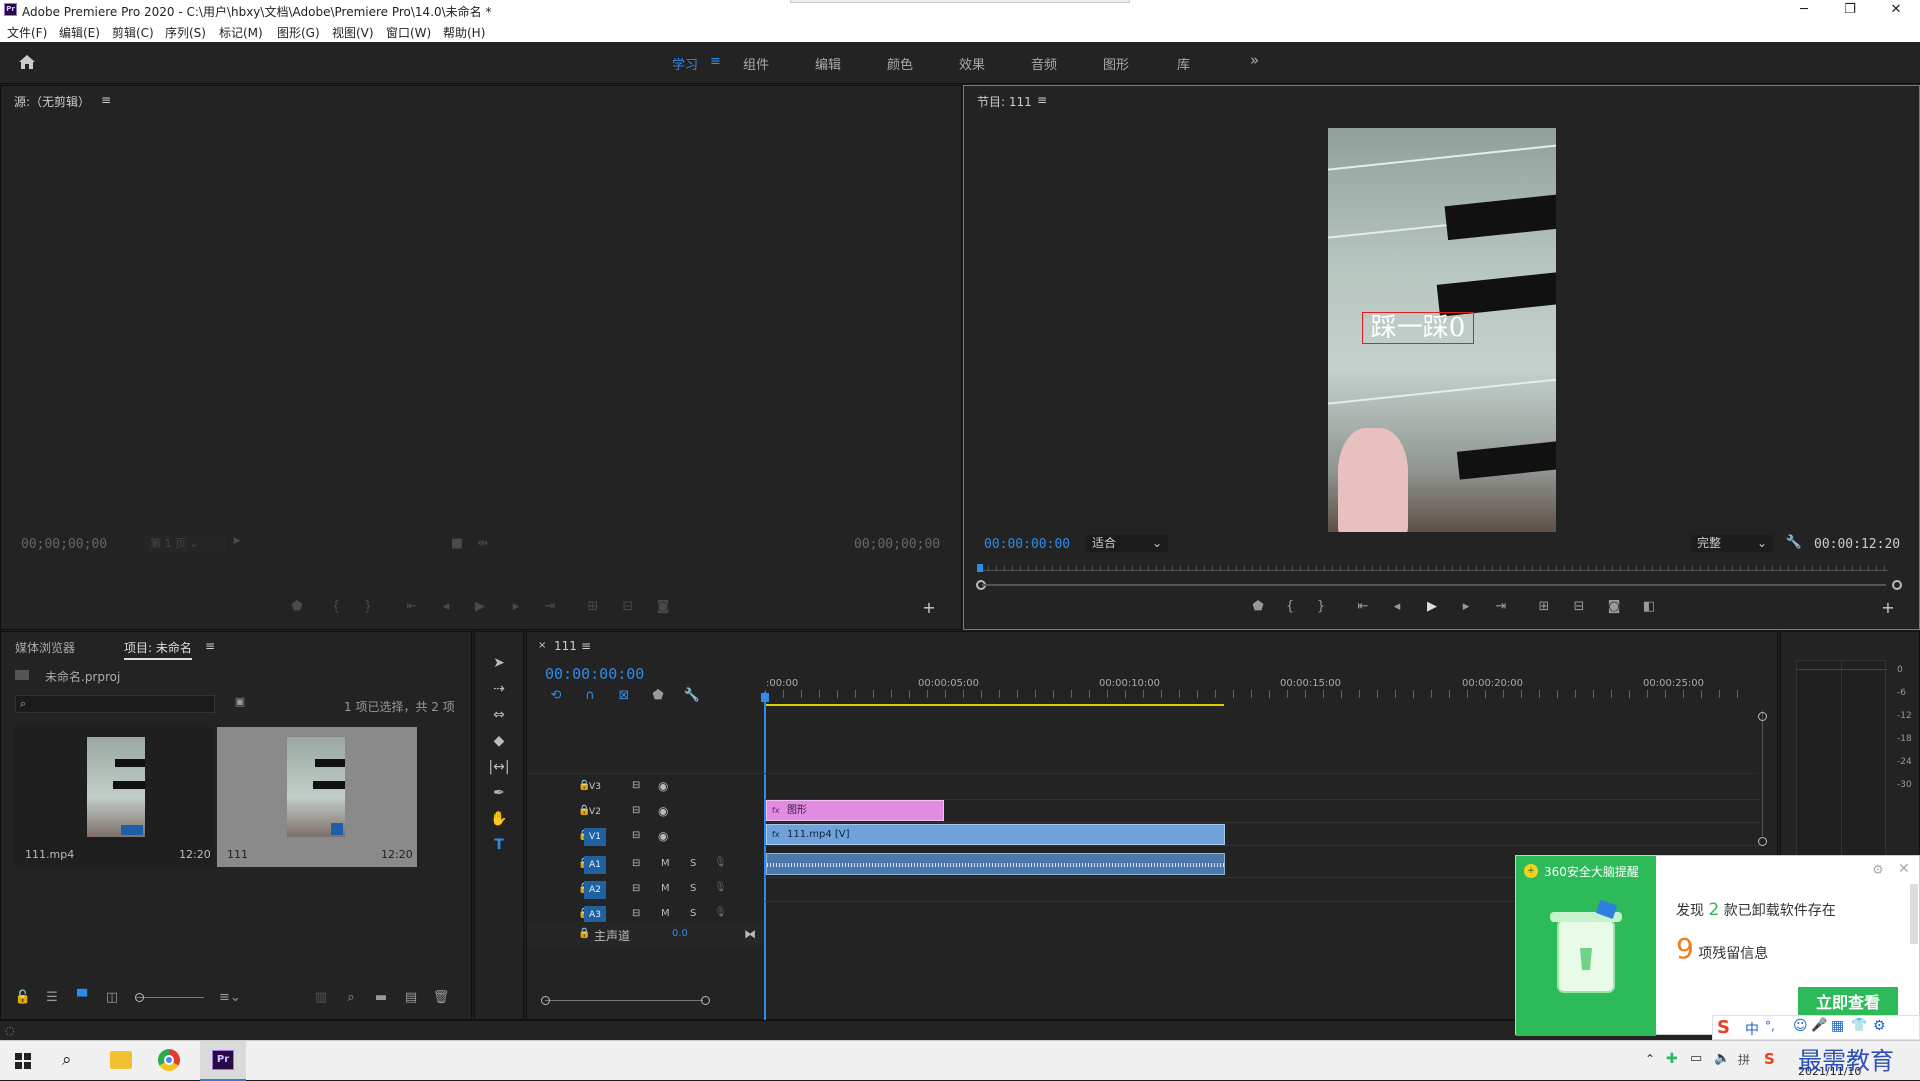  What do you see at coordinates (693, 888) in the screenshot?
I see `solo-button: S` at bounding box center [693, 888].